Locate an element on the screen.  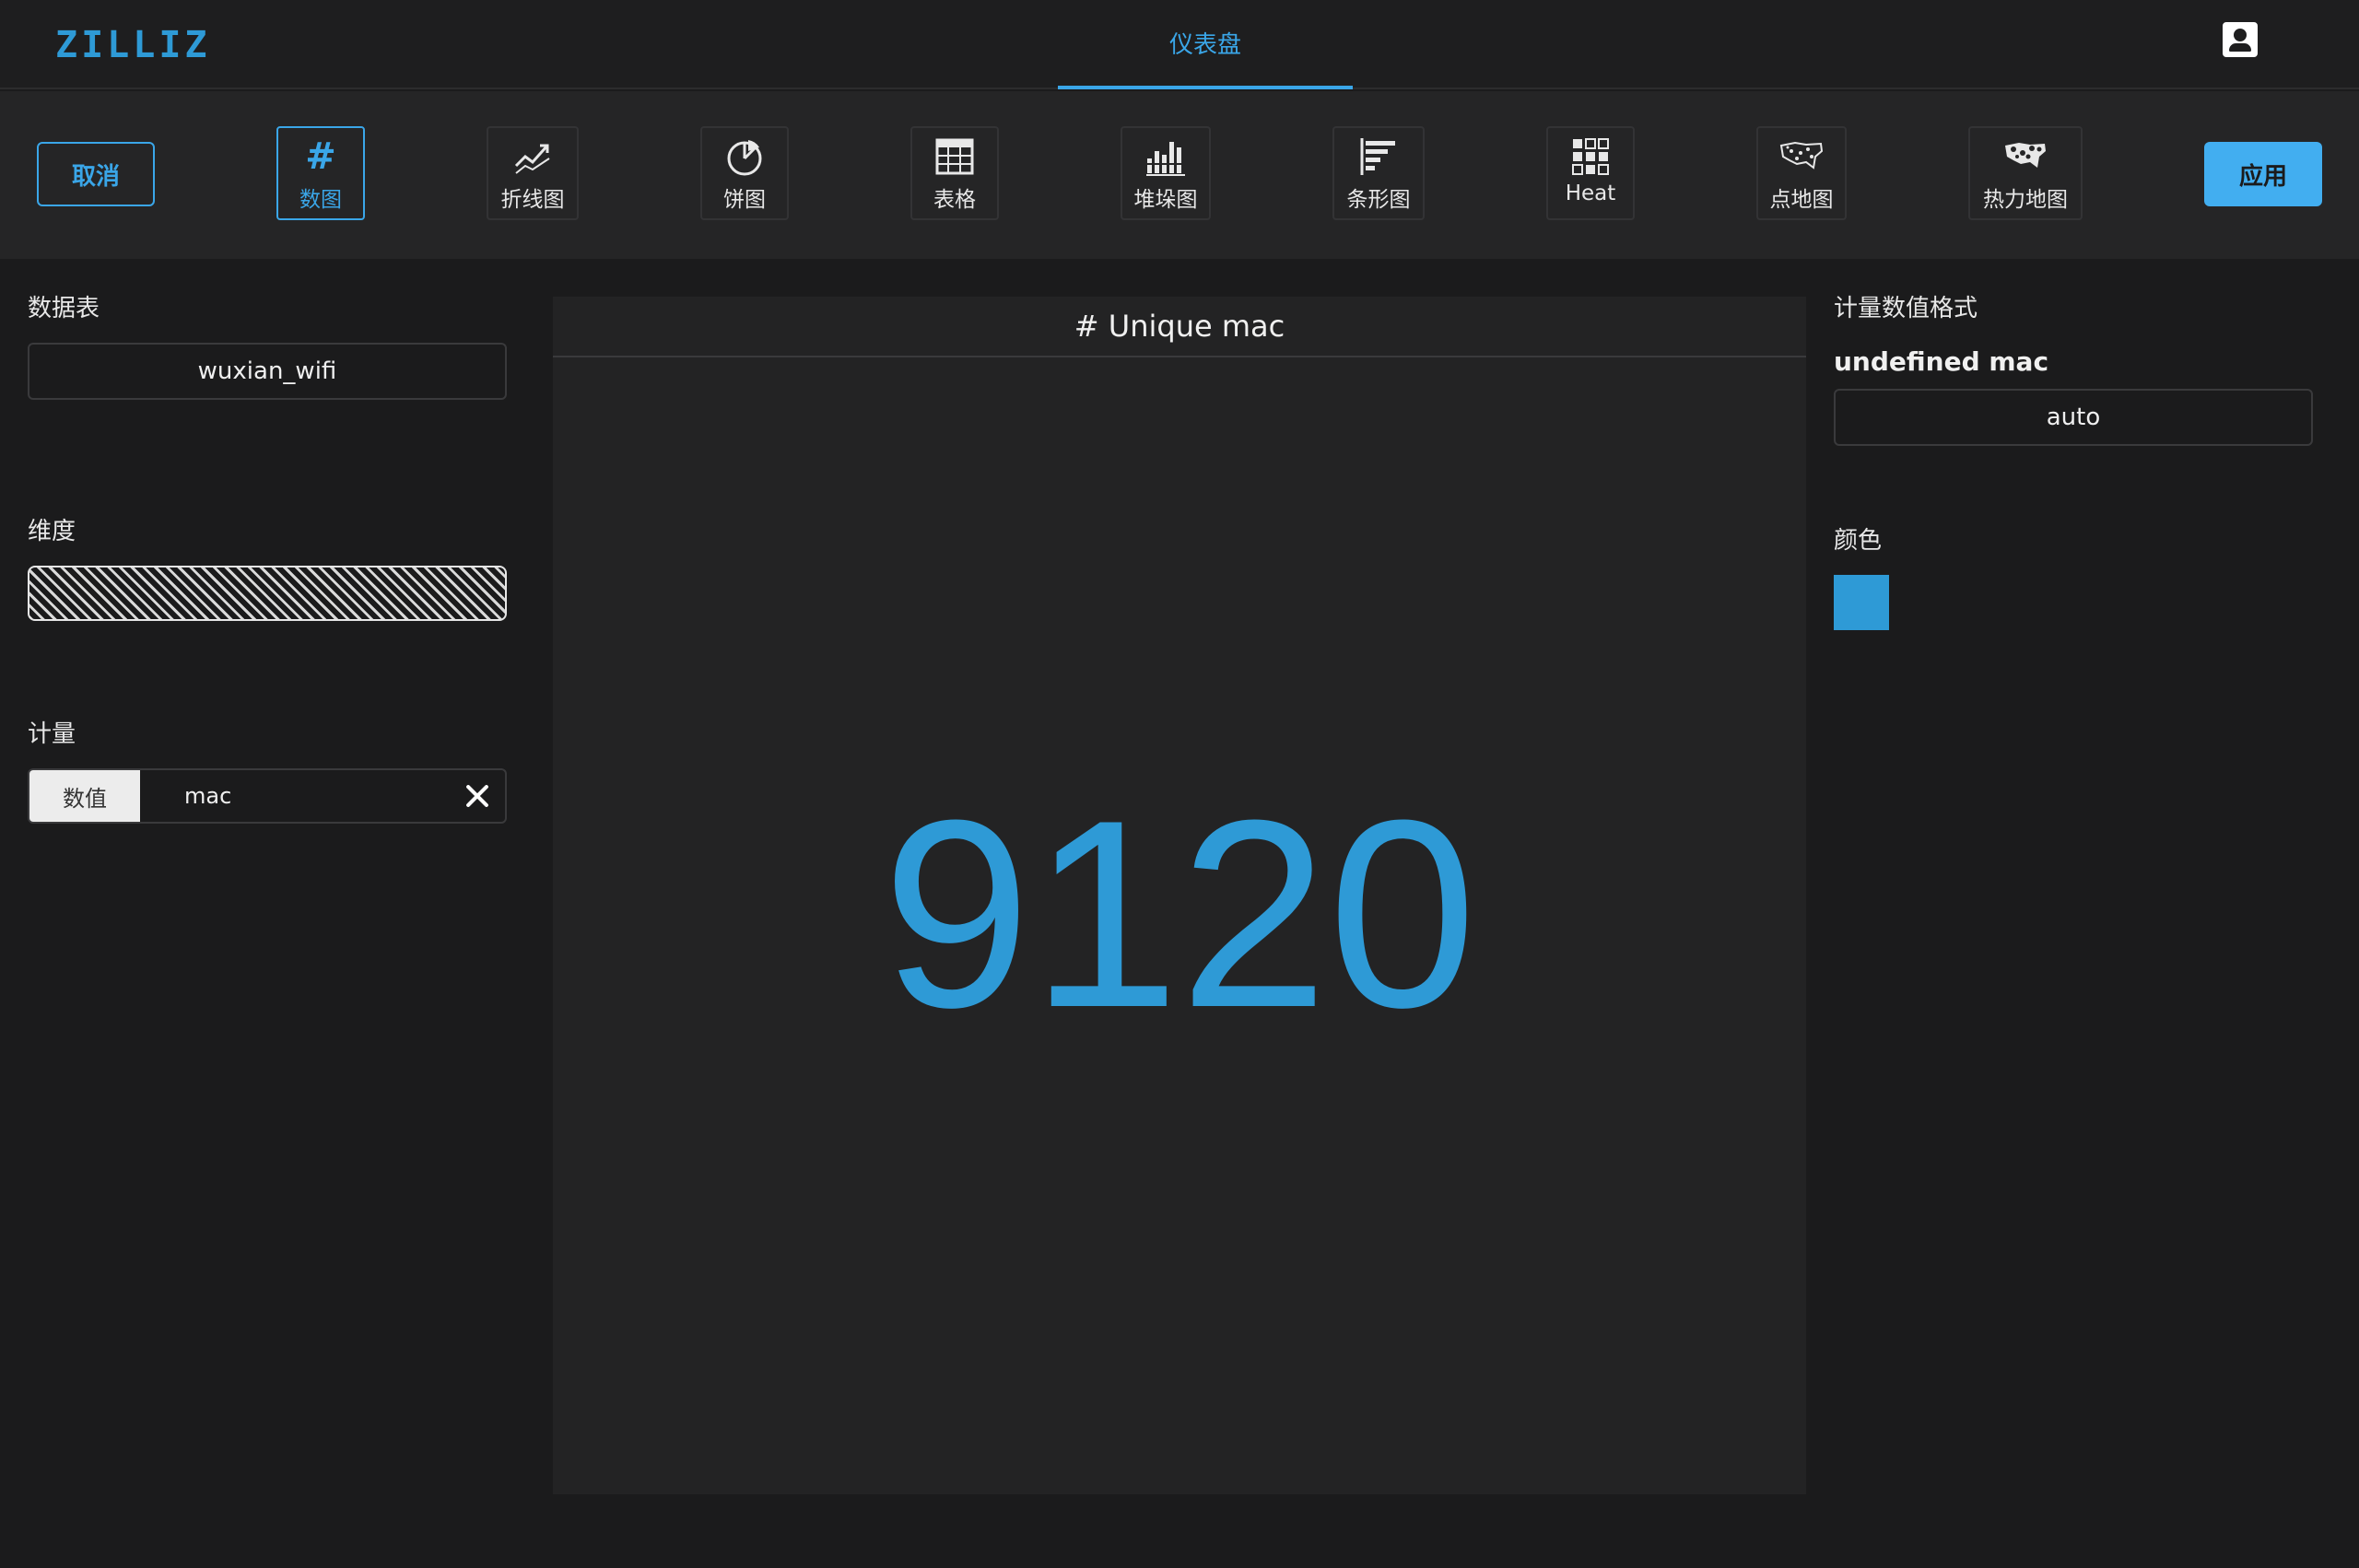
chart-type-label: 条形图 is located at coordinates (1378, 200).